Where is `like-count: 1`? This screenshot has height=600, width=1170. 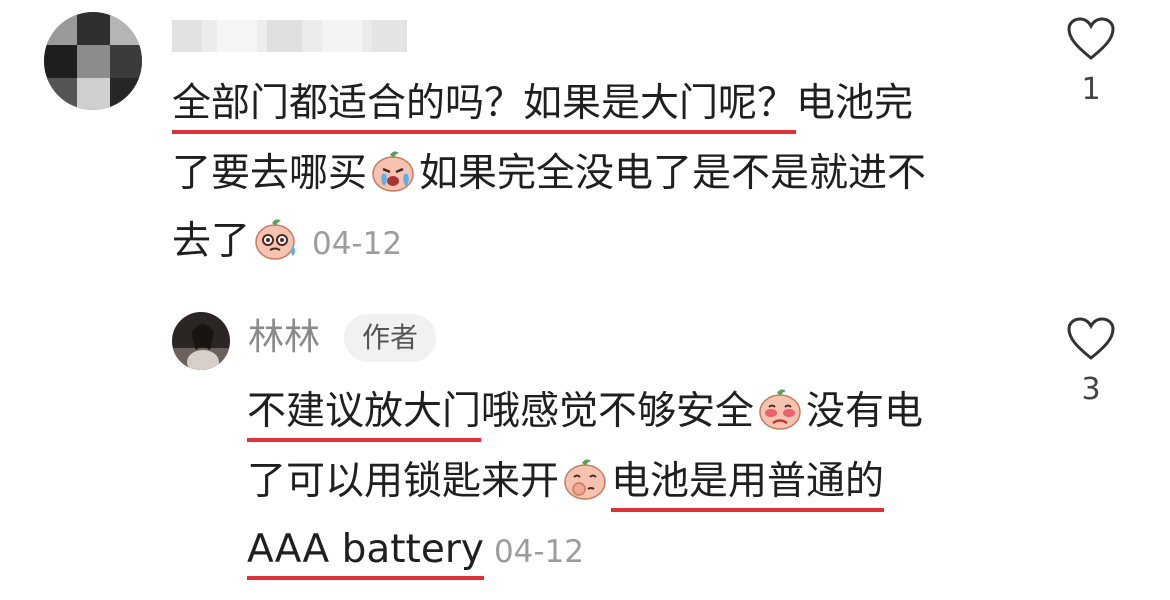
like-count: 1 is located at coordinates (1091, 89).